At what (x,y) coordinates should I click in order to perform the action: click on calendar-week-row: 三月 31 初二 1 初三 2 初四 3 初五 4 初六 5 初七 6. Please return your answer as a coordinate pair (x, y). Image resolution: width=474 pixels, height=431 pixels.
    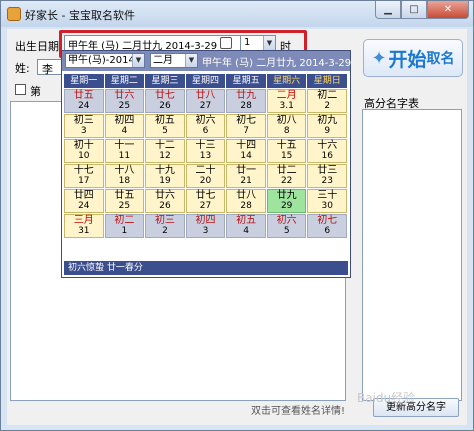
    Looking at the image, I should click on (206, 225).